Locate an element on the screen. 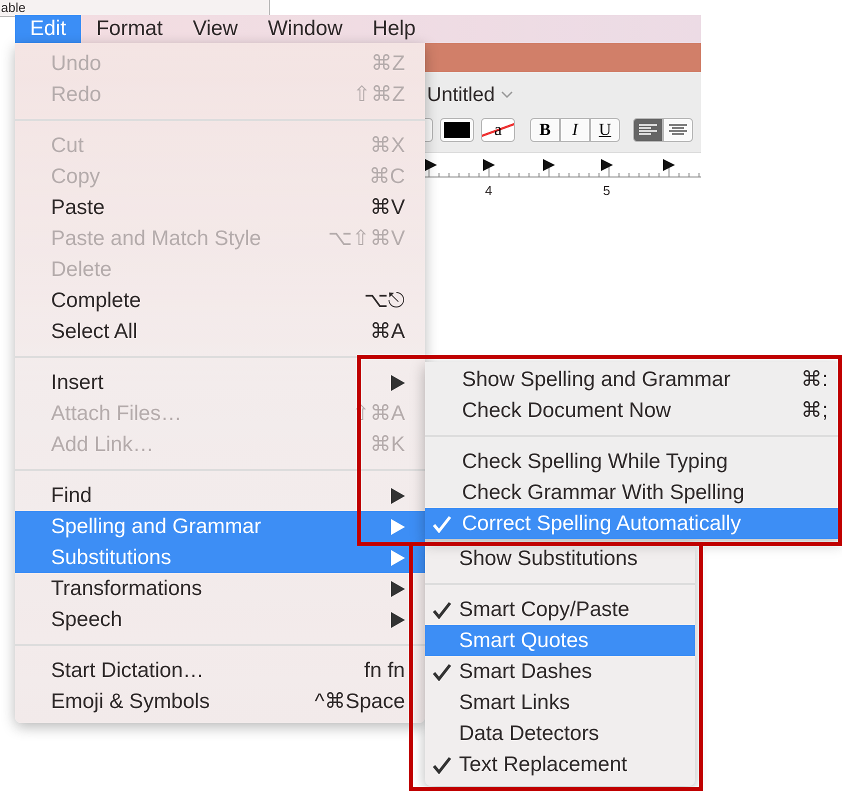 This screenshot has height=791, width=842. menu-item: Emoji & Symbols ^⌘Space is located at coordinates (220, 701).